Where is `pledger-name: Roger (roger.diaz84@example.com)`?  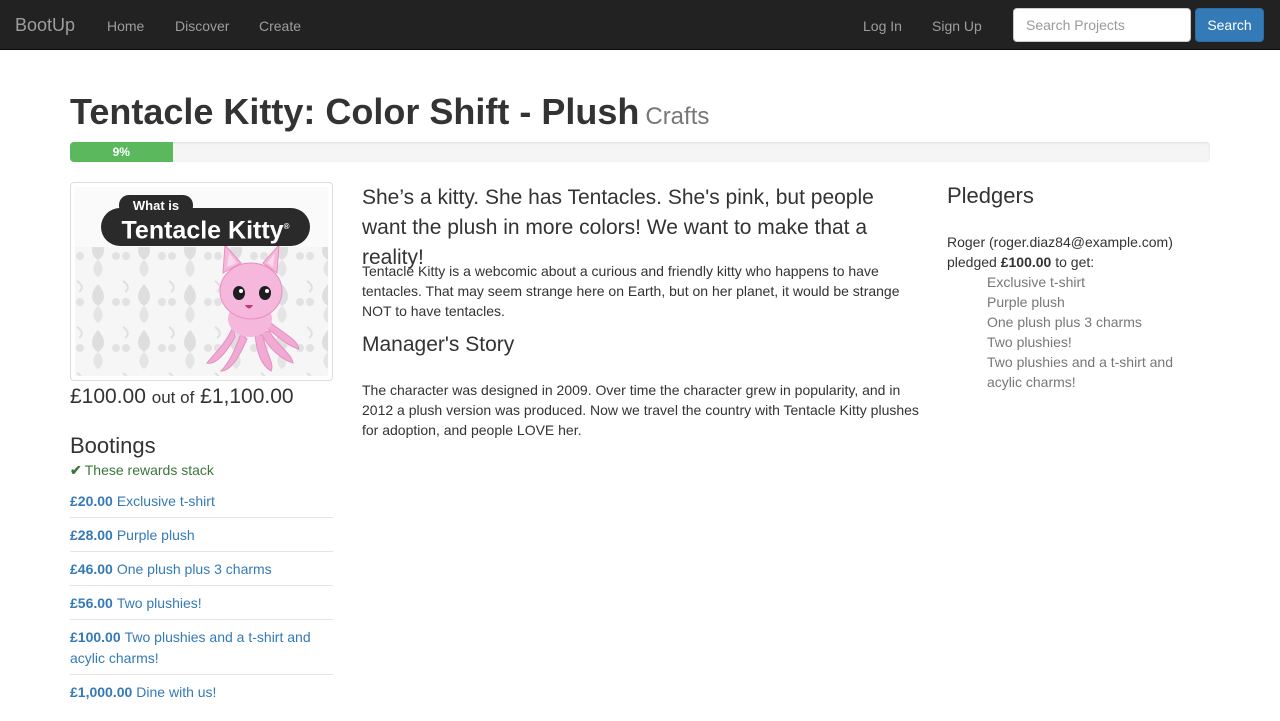 pledger-name: Roger (roger.diaz84@example.com) is located at coordinates (1060, 242).